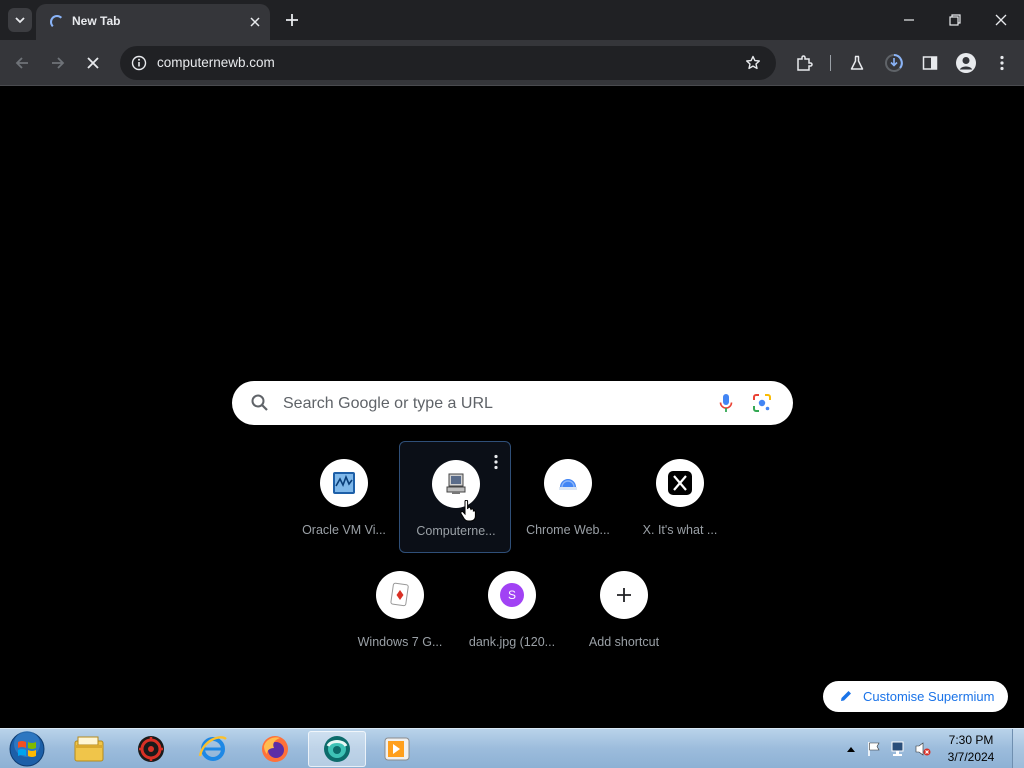  What do you see at coordinates (929, 696) in the screenshot?
I see `customise-label: Customise Supermium` at bounding box center [929, 696].